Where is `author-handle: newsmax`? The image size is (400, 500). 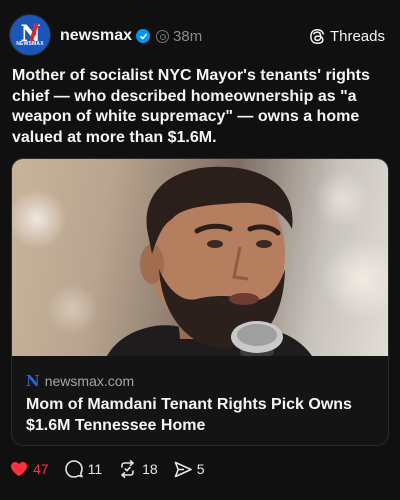 author-handle: newsmax is located at coordinates (96, 36).